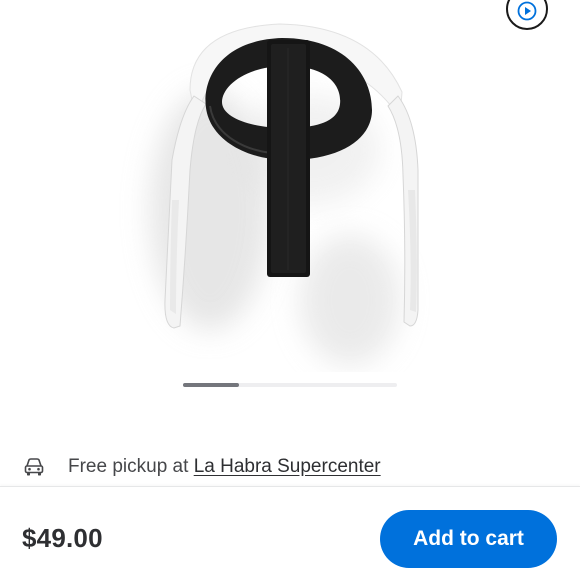 The height and width of the screenshot is (580, 580). I want to click on pickup-text: Free pickup at La Habra Supercenter, so click(224, 467).